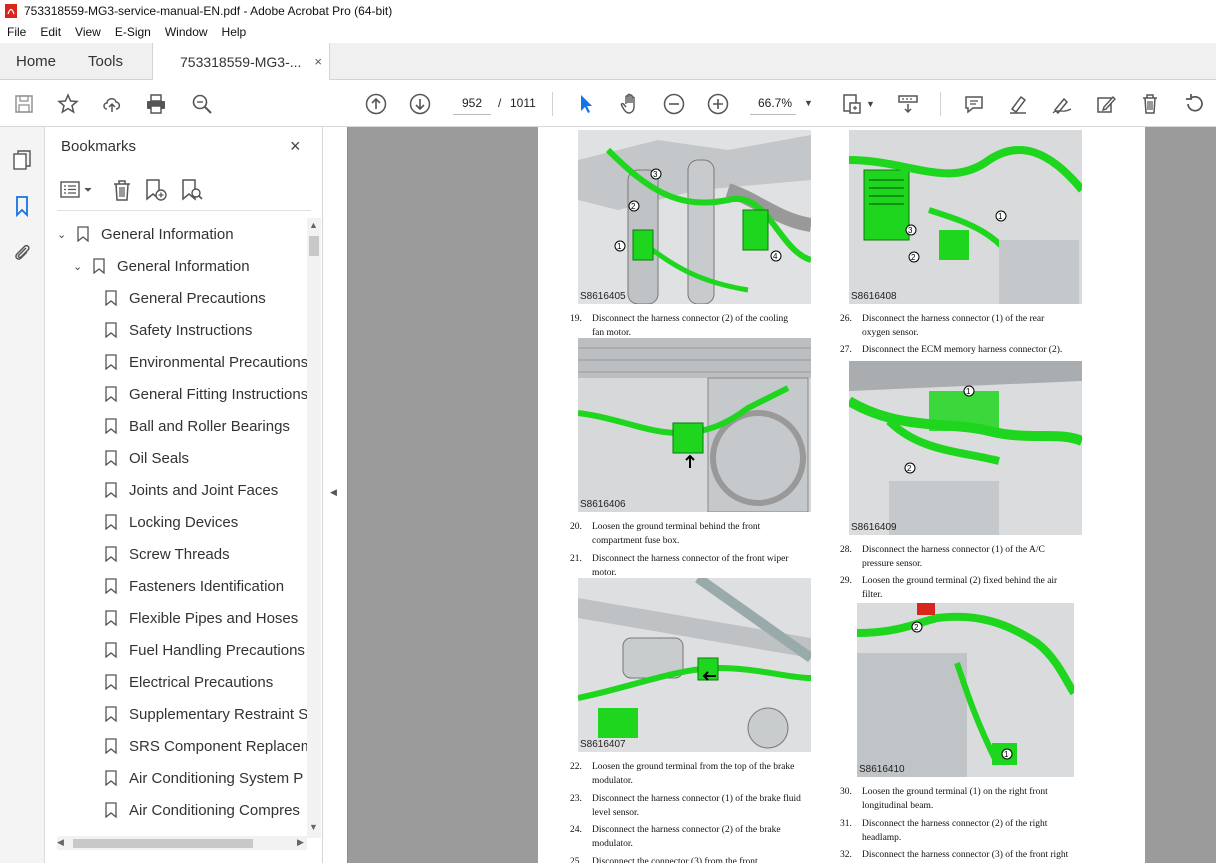 The image size is (1216, 863). I want to click on svg-text: 2, so click(913, 257).